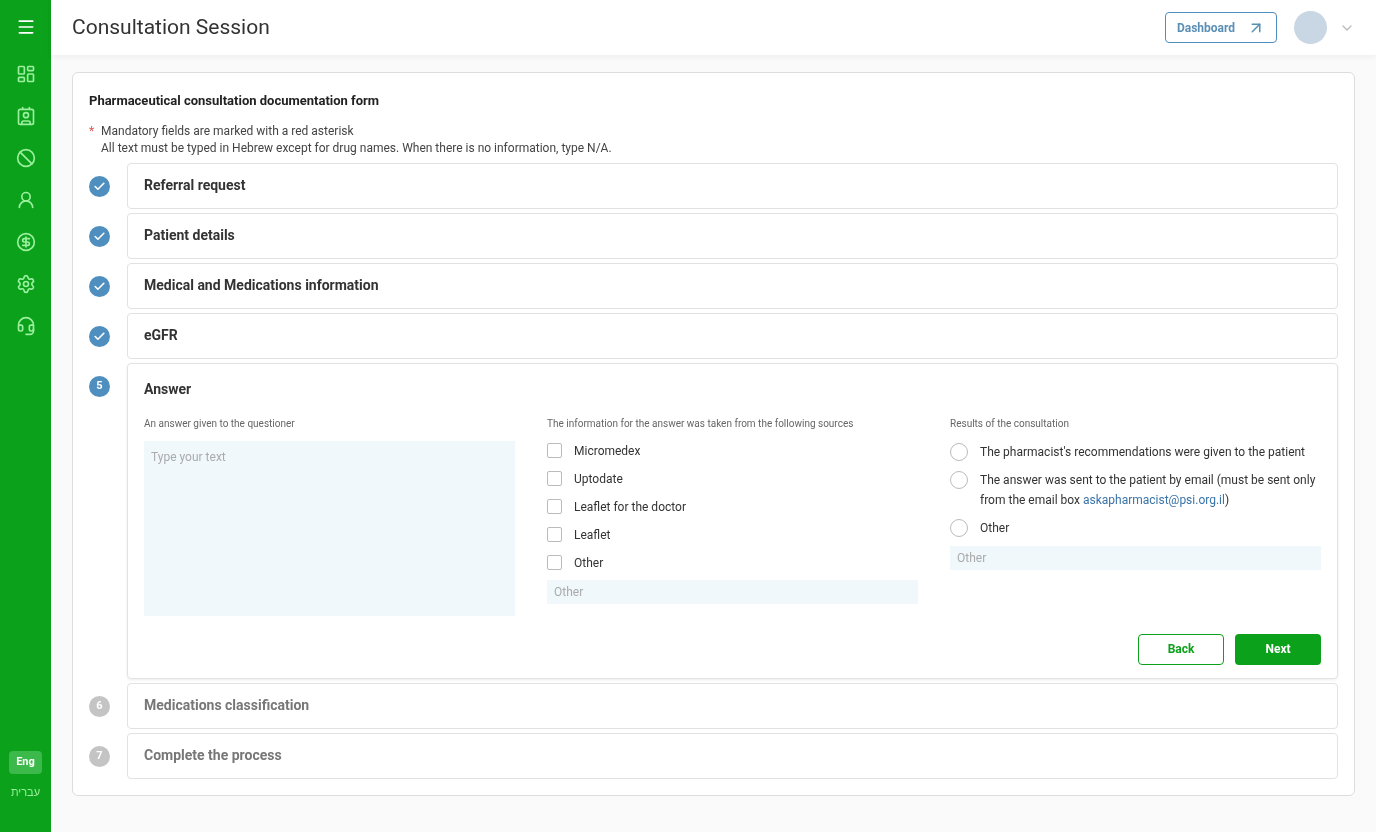 This screenshot has height=832, width=1376. Describe the element at coordinates (1135, 527) in the screenshot. I see `result-radio: Other` at that location.